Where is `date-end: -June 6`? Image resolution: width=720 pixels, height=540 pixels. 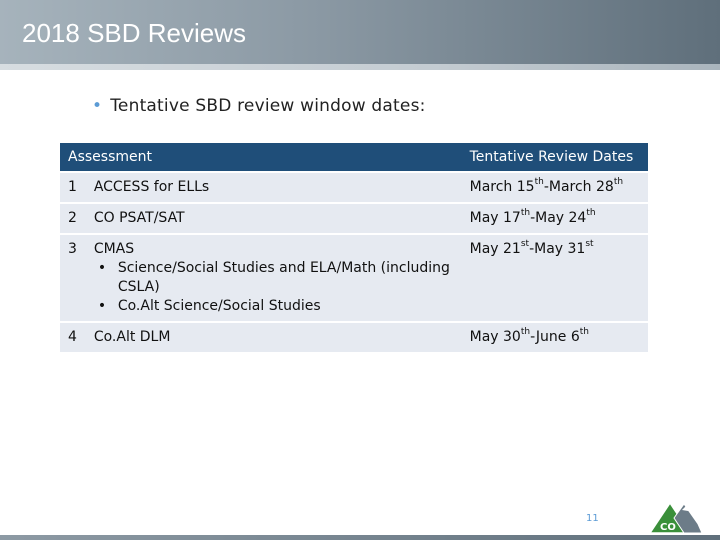
date-end: -June 6 is located at coordinates (555, 337).